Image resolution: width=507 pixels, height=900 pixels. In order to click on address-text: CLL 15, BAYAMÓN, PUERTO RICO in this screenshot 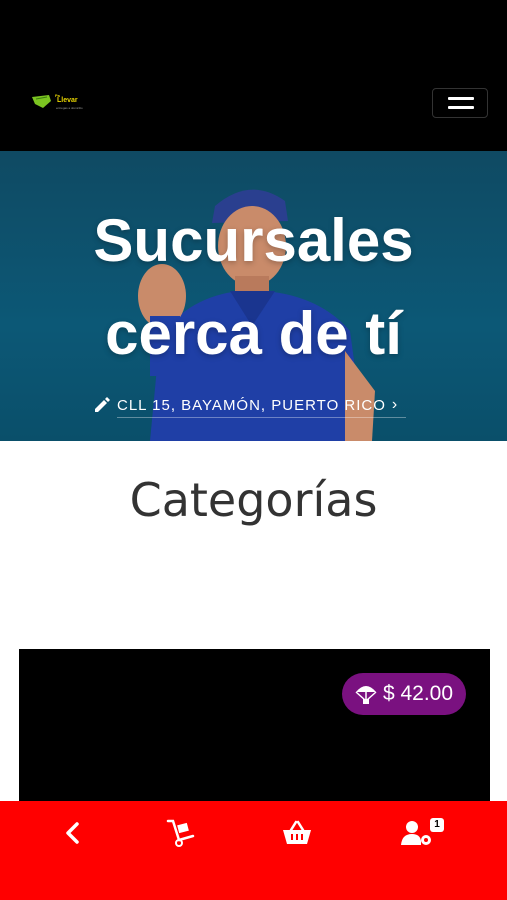, I will do `click(251, 405)`.